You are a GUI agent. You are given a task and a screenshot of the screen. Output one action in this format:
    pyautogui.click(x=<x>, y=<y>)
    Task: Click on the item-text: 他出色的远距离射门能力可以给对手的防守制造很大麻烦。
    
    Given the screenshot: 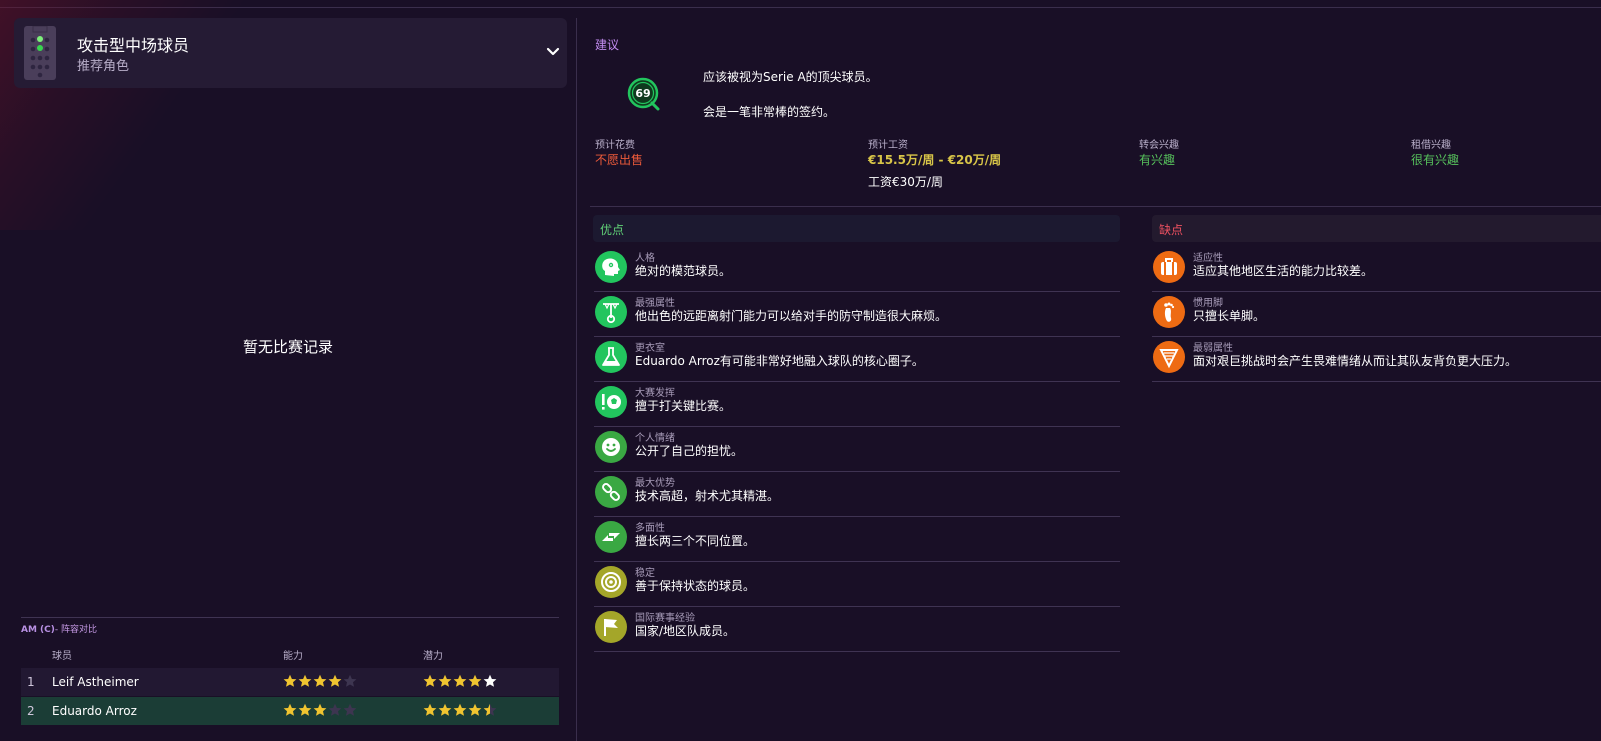 What is the action you would take?
    pyautogui.click(x=791, y=316)
    